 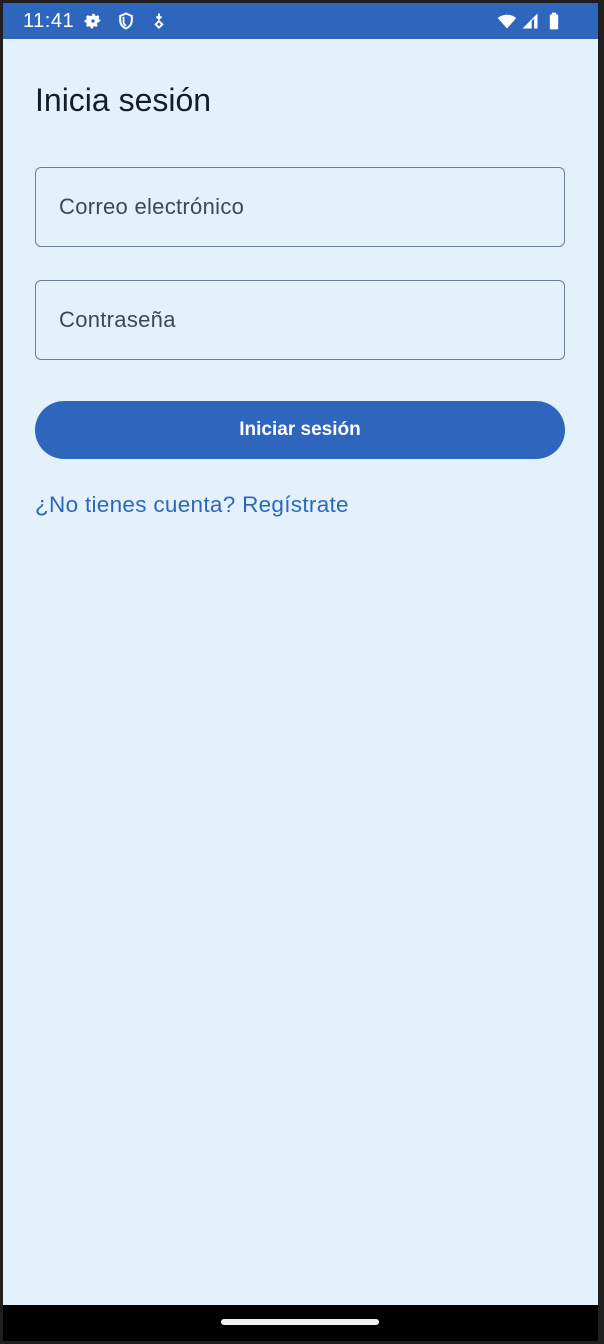 What do you see at coordinates (192, 505) in the screenshot?
I see `register-link: ¿No tienes cuenta? Regístrate` at bounding box center [192, 505].